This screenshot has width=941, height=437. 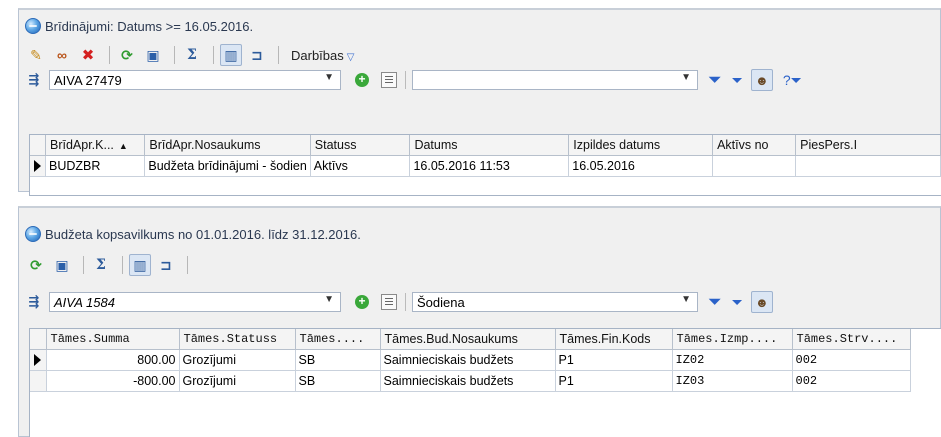 What do you see at coordinates (88, 55) in the screenshot?
I see `delete-x-icon: ✖` at bounding box center [88, 55].